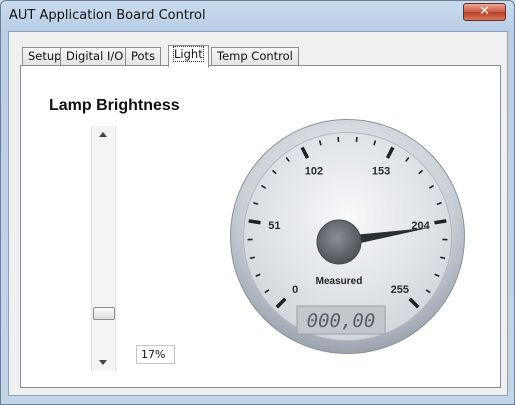 This screenshot has height=405, width=515. I want to click on gauge-tick-label: 255, so click(400, 290).